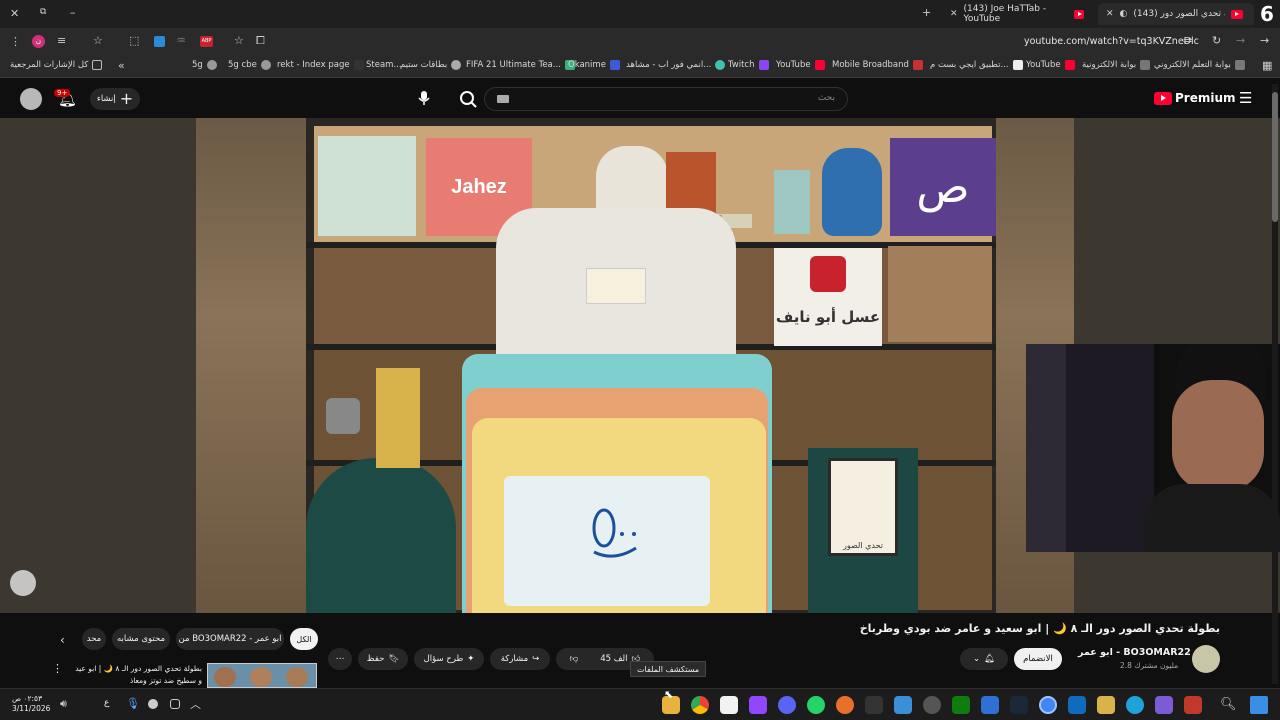  What do you see at coordinates (1077, 705) in the screenshot?
I see `outlook-icon` at bounding box center [1077, 705].